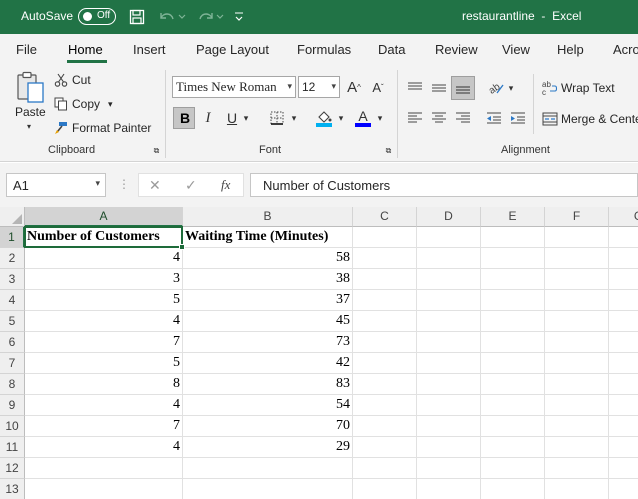 The height and width of the screenshot is (499, 638). Describe the element at coordinates (449, 279) in the screenshot. I see `cell-d3` at that location.